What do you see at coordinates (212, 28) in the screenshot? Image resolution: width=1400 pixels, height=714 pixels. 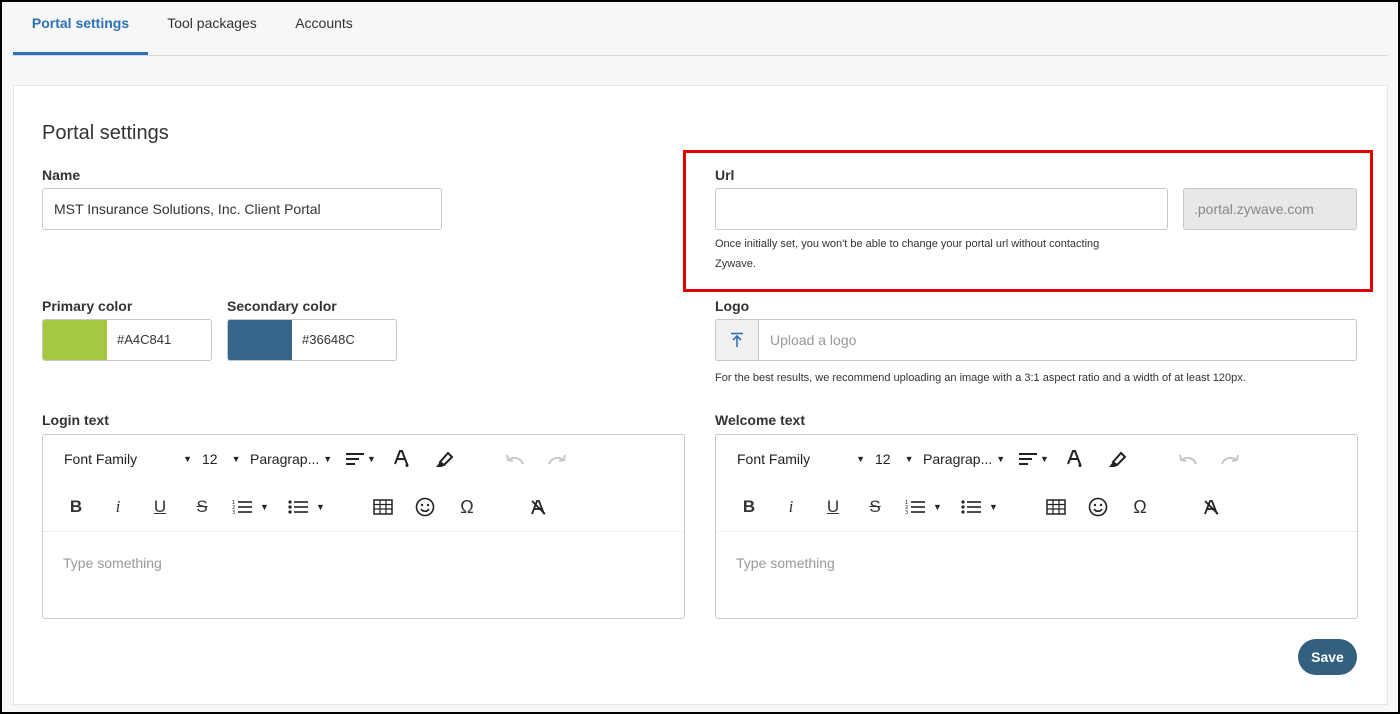 I see `tab-tool-packages: Tool packages` at bounding box center [212, 28].